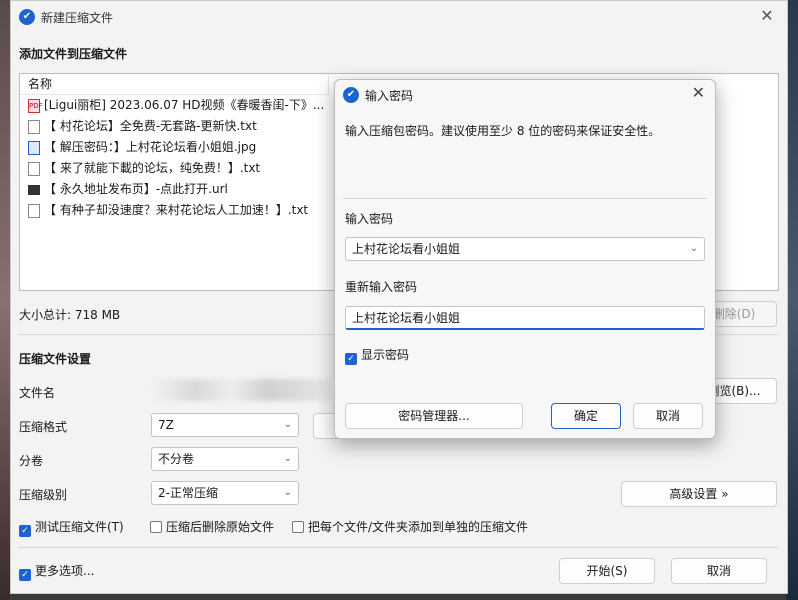  What do you see at coordinates (607, 571) in the screenshot?
I see `start-button: 开始(S)` at bounding box center [607, 571].